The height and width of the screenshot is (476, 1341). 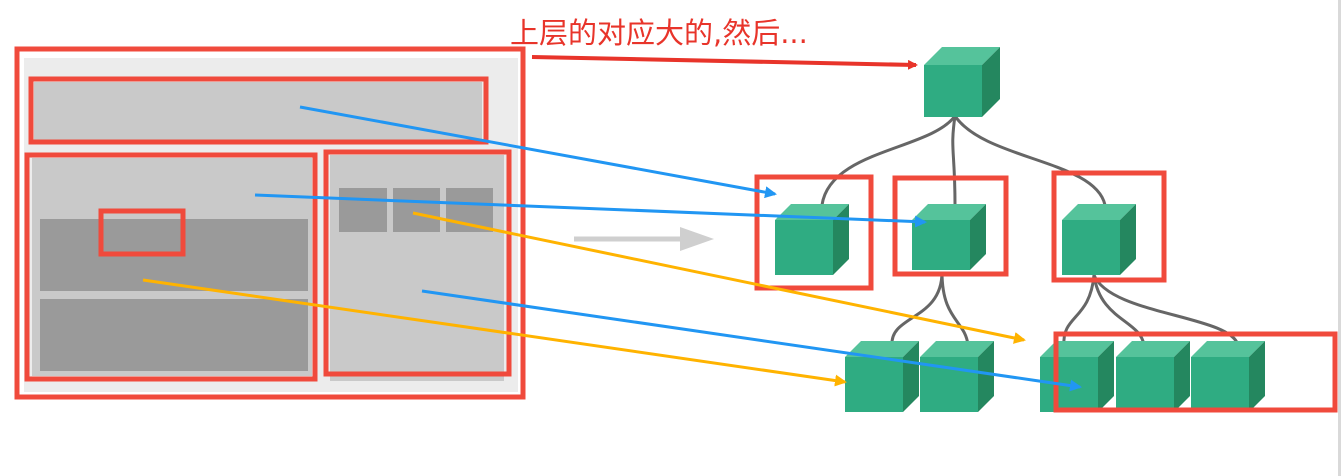 I want to click on transform-arrow, so click(x=644, y=239).